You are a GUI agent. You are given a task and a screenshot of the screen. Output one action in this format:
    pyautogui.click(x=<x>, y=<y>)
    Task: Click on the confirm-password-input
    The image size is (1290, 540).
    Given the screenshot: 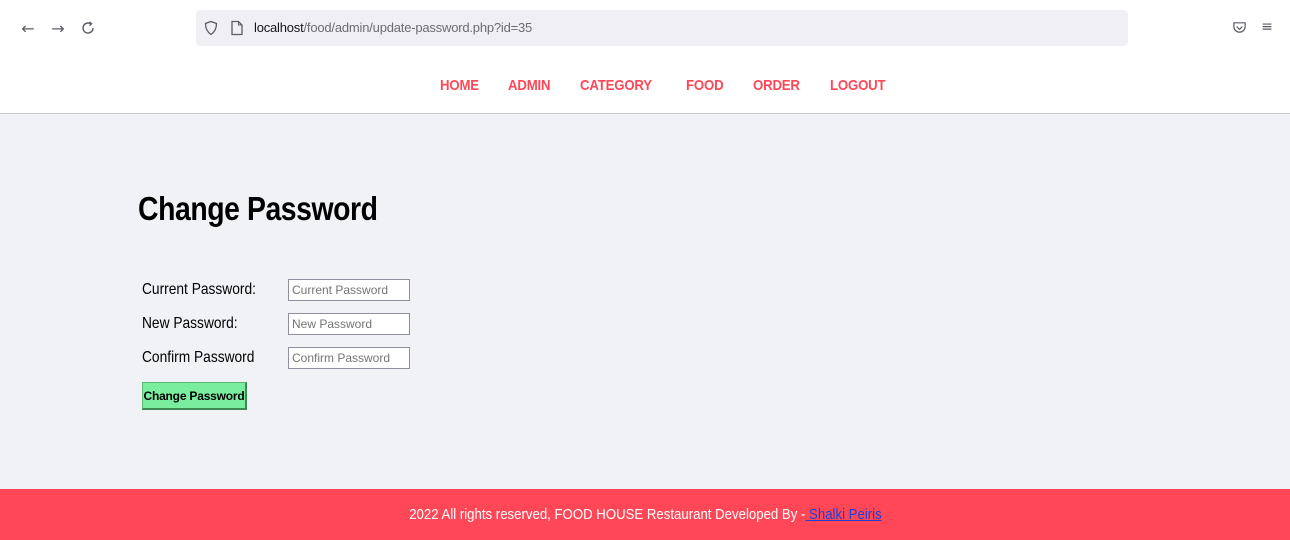 What is the action you would take?
    pyautogui.click(x=349, y=358)
    